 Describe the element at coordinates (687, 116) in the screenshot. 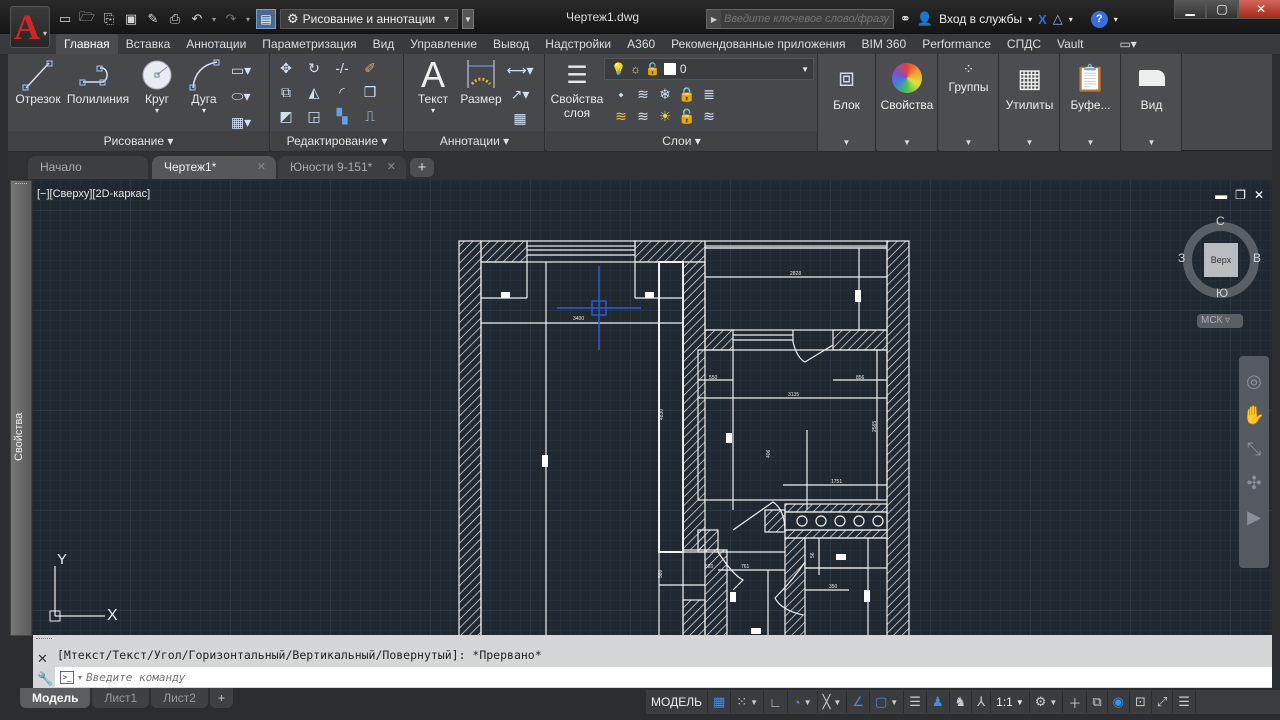

I see `layer-unlock-icon: 🔓` at that location.